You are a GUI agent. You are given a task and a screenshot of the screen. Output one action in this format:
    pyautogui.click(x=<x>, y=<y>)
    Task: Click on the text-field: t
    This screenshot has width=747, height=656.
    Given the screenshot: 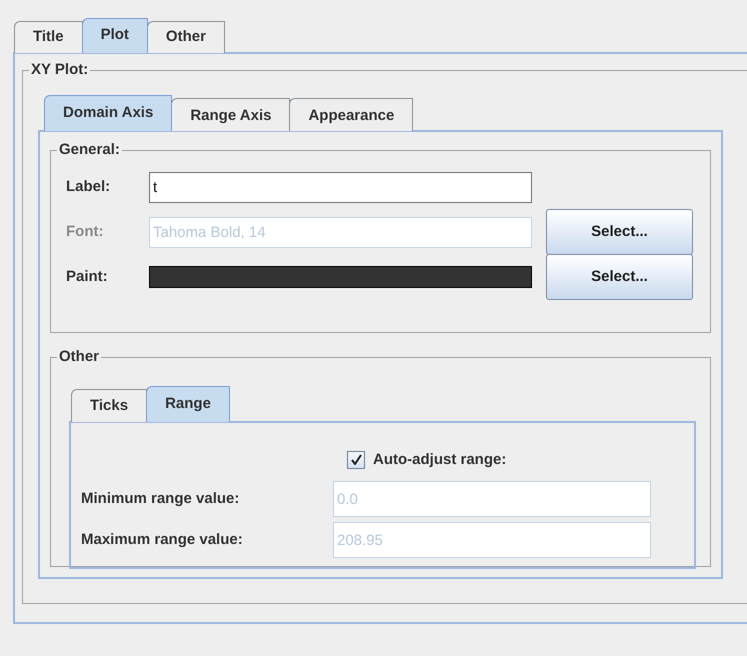 What is the action you would take?
    pyautogui.click(x=340, y=187)
    